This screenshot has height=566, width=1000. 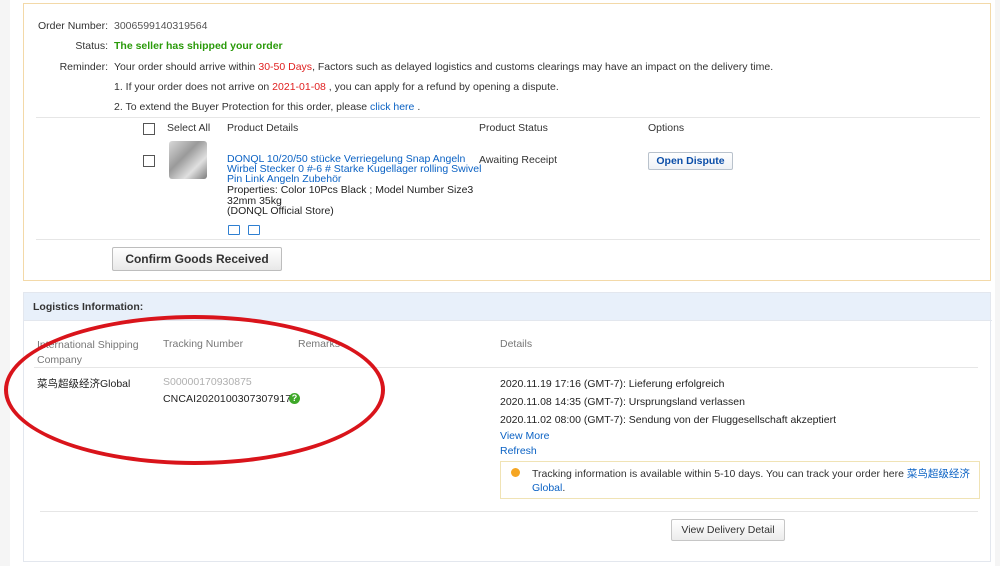 What do you see at coordinates (193, 87) in the screenshot?
I see `line1-prefix: 1. If your order does not arrive on` at bounding box center [193, 87].